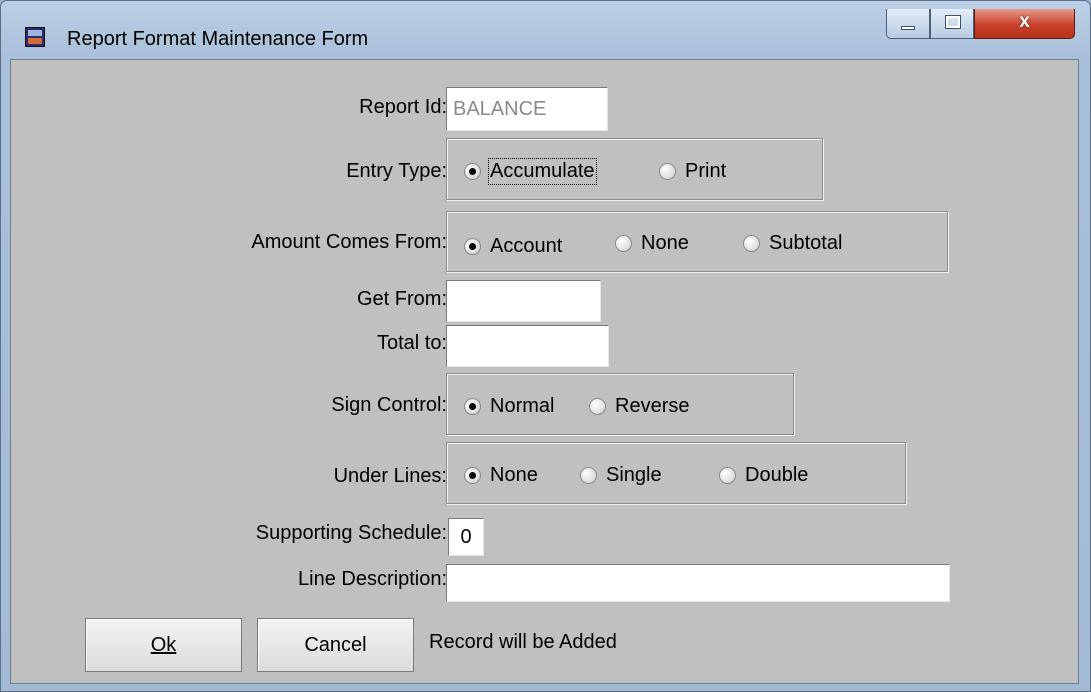 Image resolution: width=1091 pixels, height=692 pixels. I want to click on maximize-icon, so click(953, 22).